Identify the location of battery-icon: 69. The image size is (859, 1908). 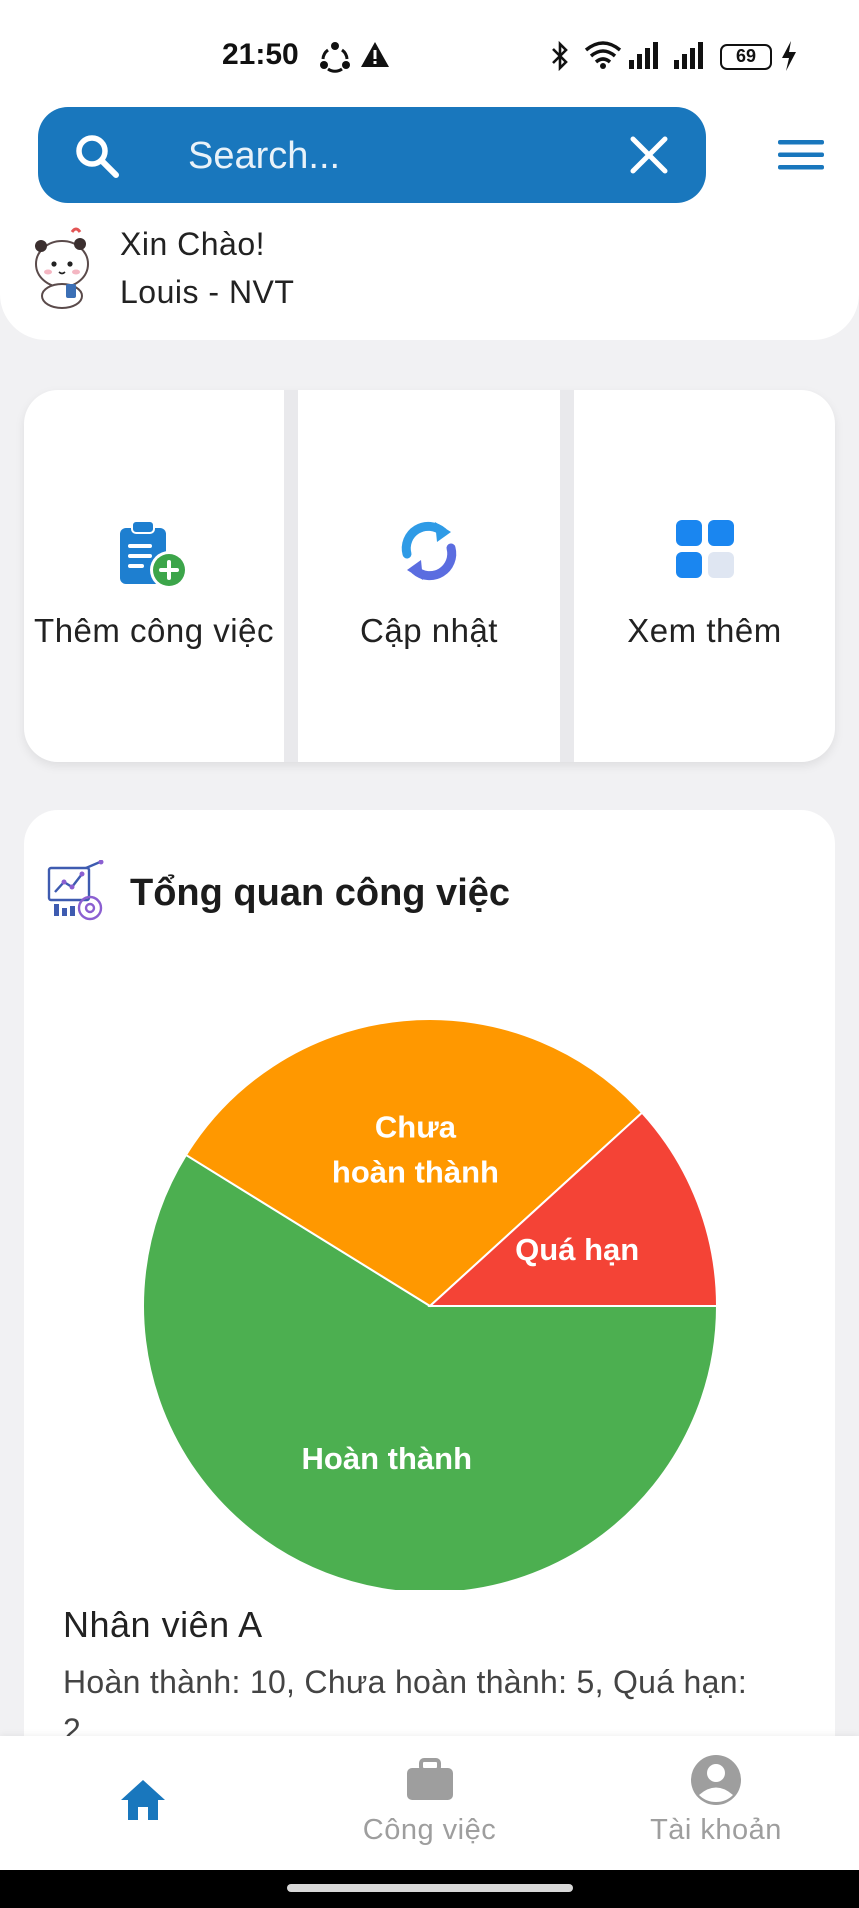
(746, 57).